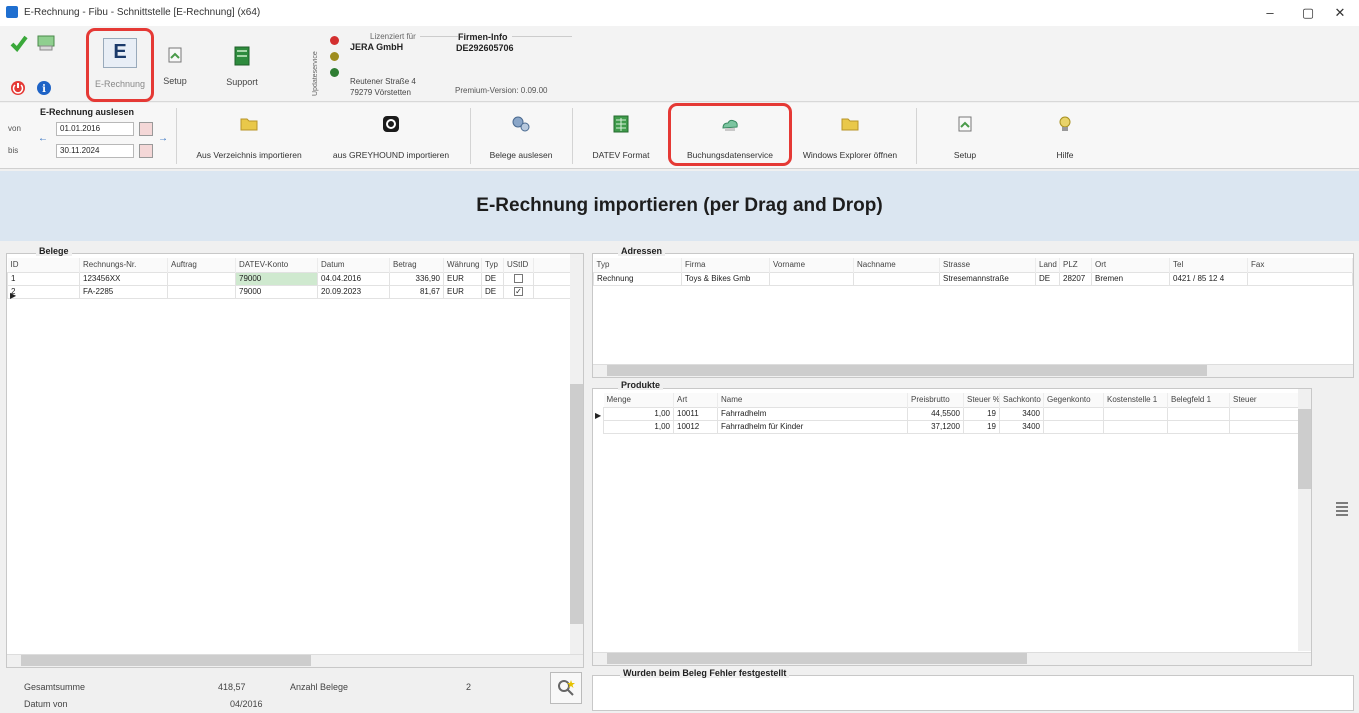 Image resolution: width=1359 pixels, height=713 pixels. I want to click on arrow-right-icon: →, so click(163, 138).